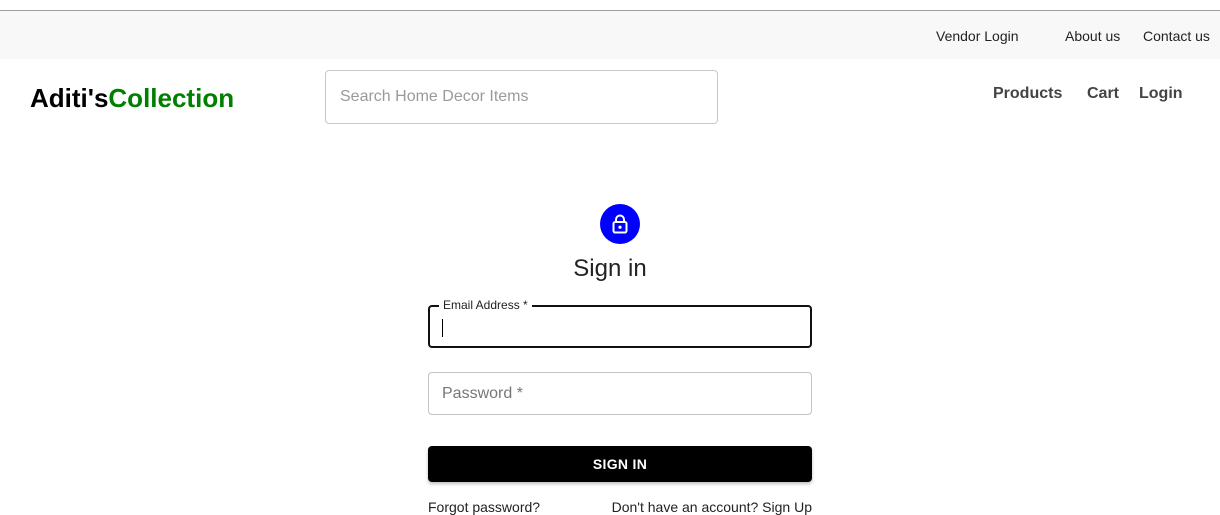 The width and height of the screenshot is (1220, 515). What do you see at coordinates (712, 507) in the screenshot?
I see `sign-up-link: Don't have an account? Sign Up` at bounding box center [712, 507].